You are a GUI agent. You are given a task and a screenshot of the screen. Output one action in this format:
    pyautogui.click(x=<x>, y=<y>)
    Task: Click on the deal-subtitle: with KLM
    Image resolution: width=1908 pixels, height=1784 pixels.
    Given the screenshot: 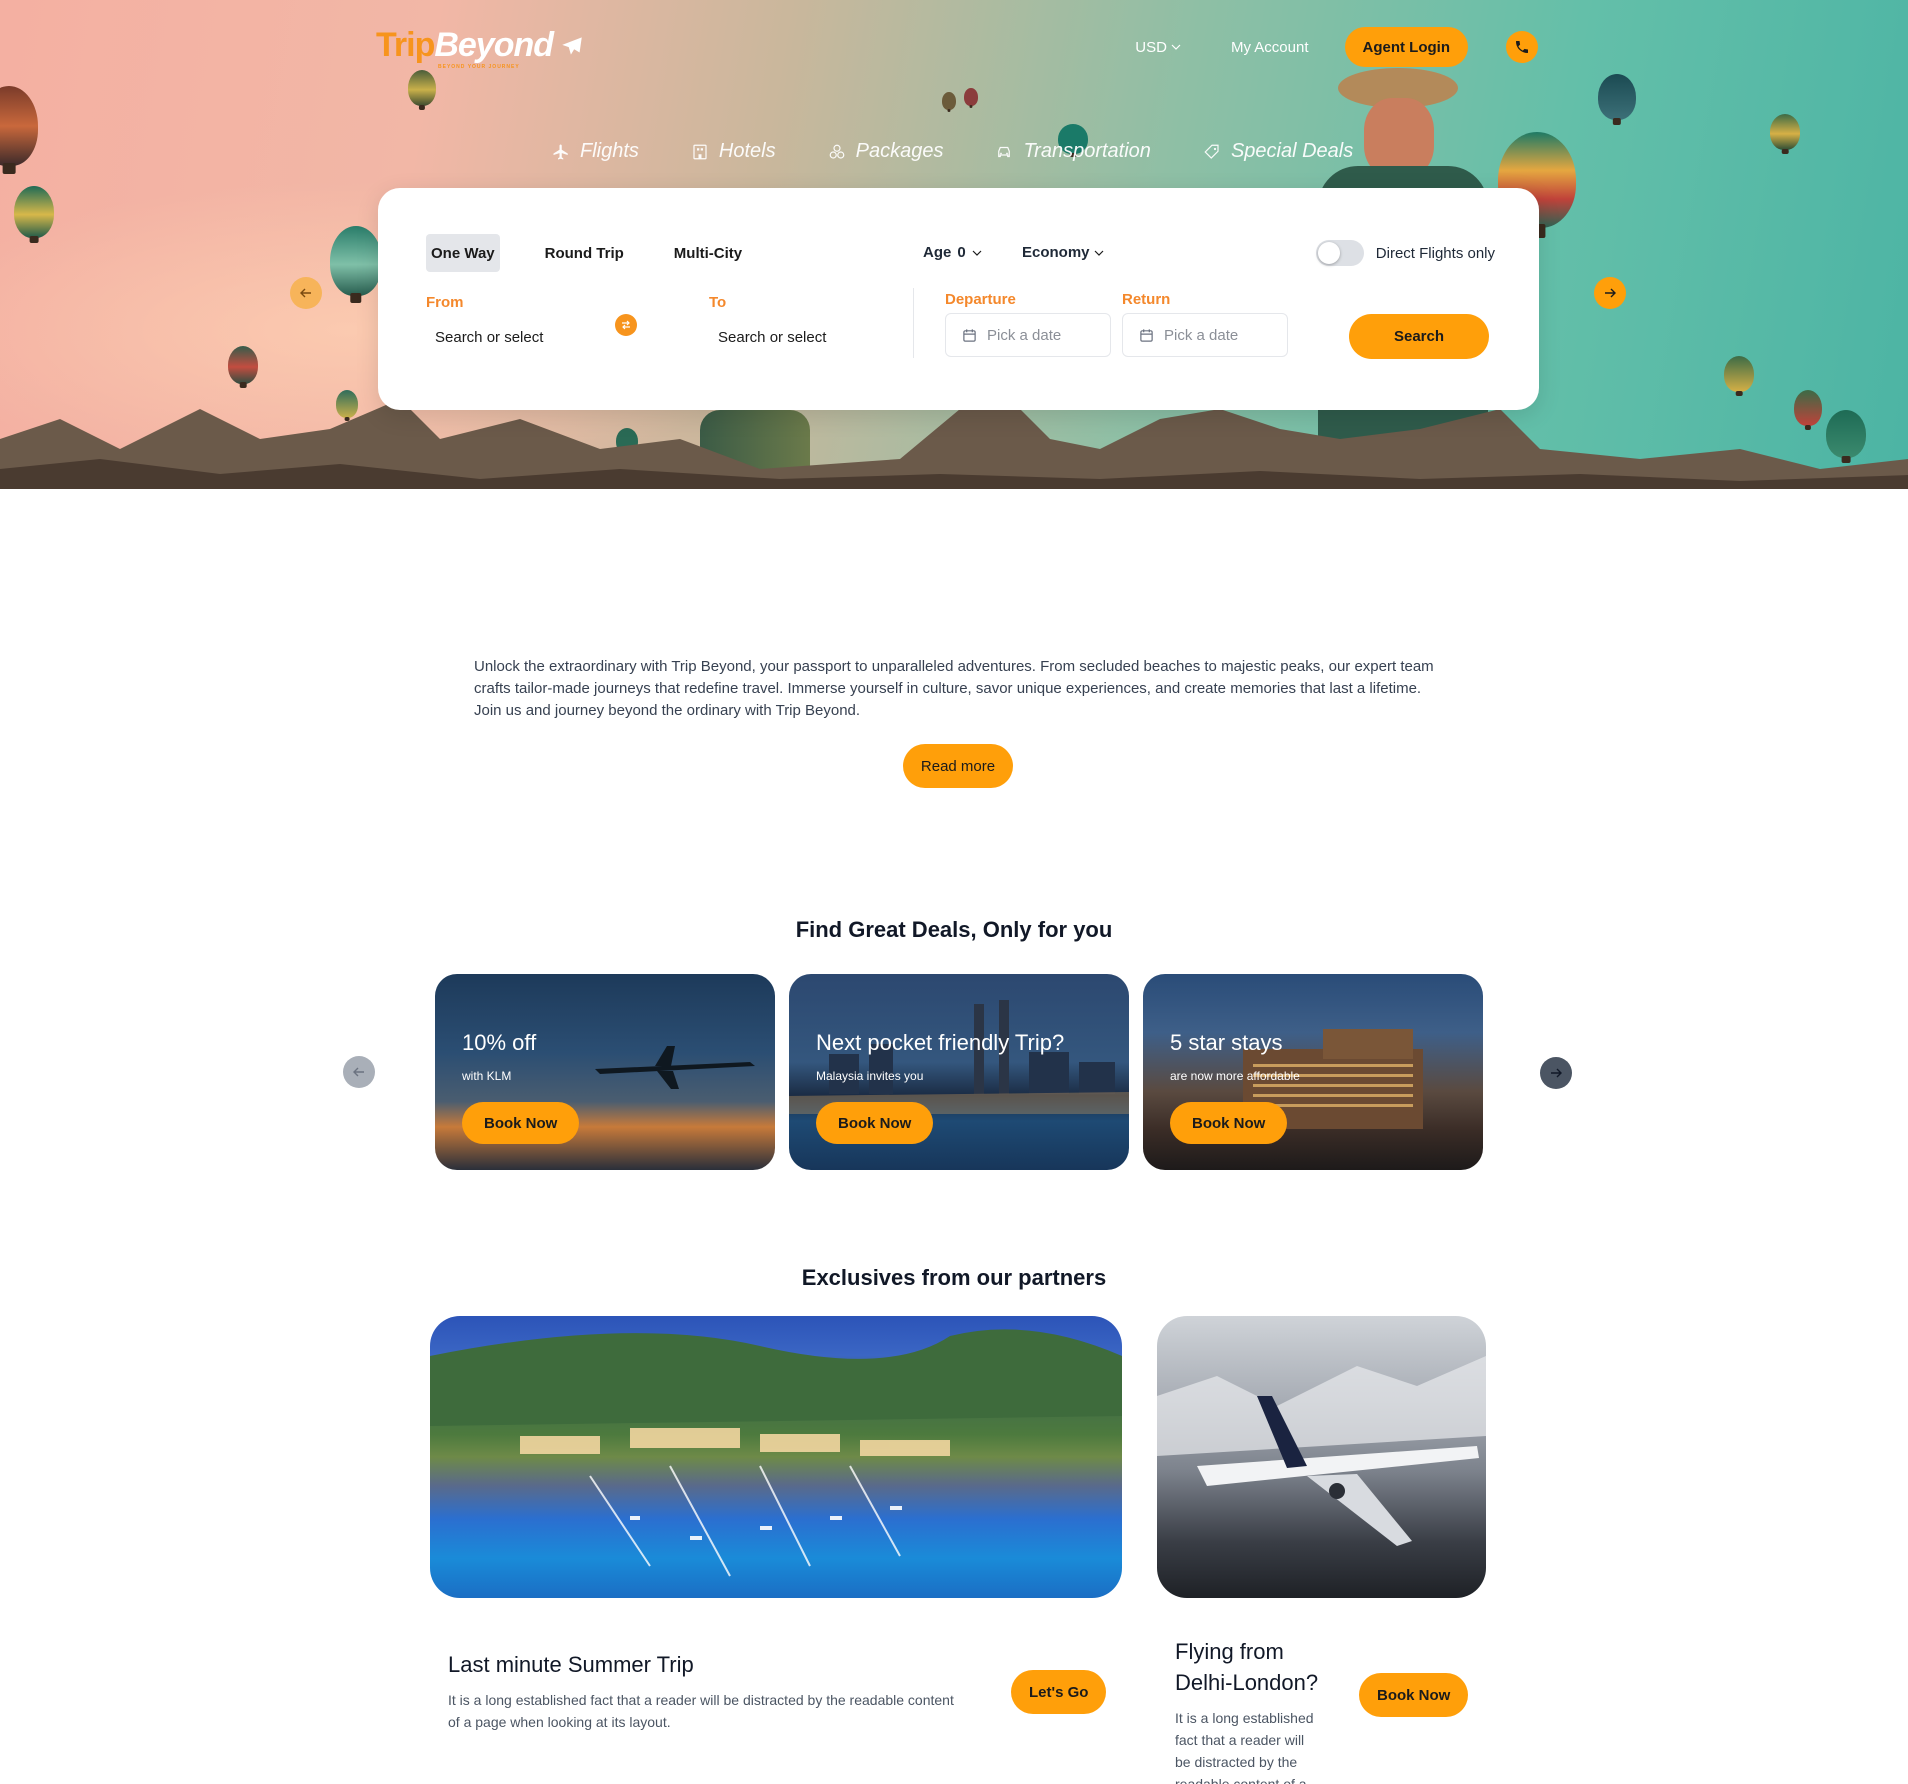 What is the action you would take?
    pyautogui.click(x=487, y=1076)
    